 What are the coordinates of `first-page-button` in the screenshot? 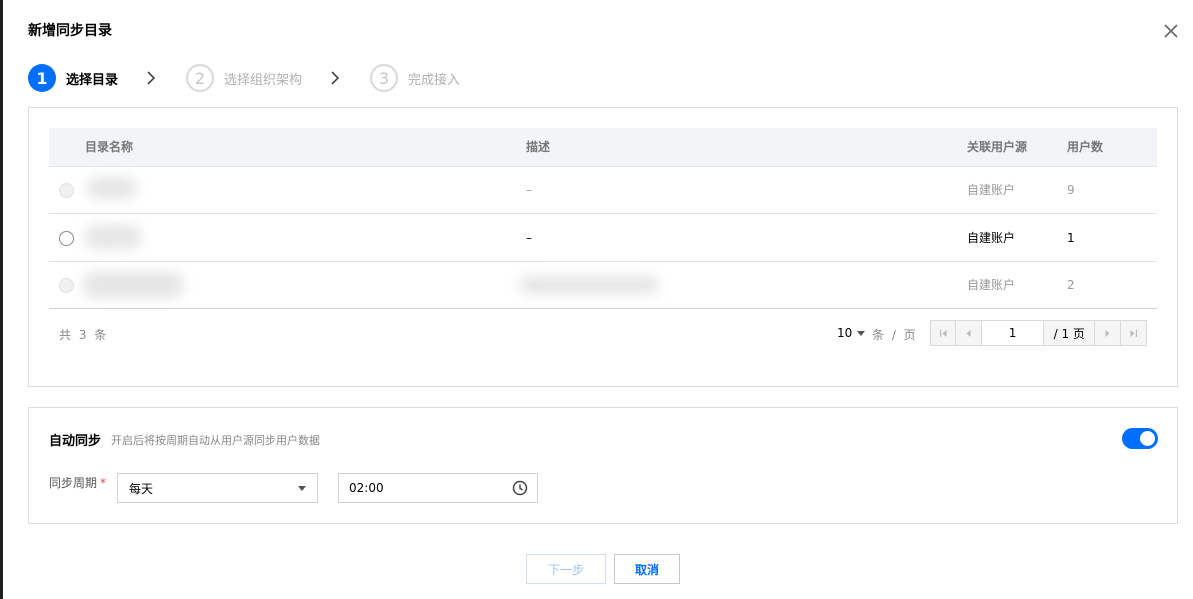 It's located at (944, 333).